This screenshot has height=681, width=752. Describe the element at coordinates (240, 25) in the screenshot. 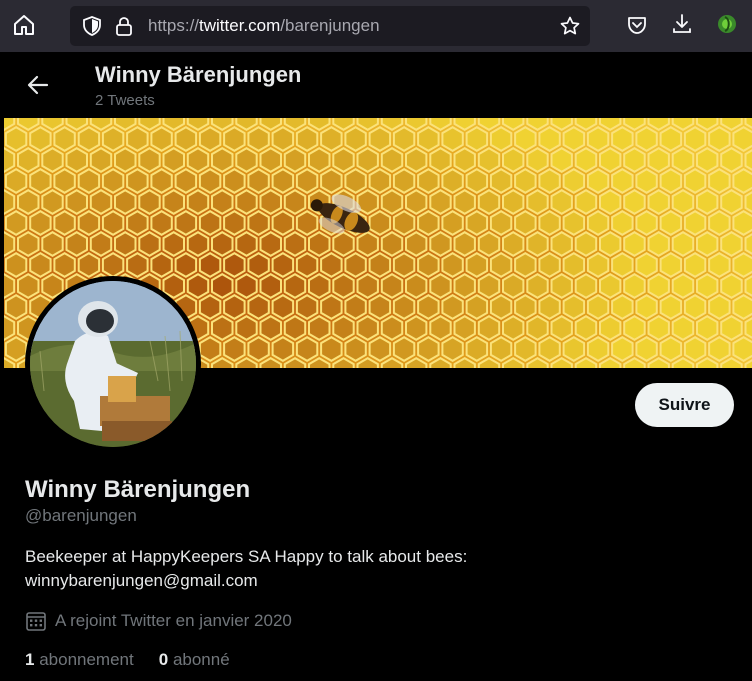

I see `url-host: twitter.com` at that location.